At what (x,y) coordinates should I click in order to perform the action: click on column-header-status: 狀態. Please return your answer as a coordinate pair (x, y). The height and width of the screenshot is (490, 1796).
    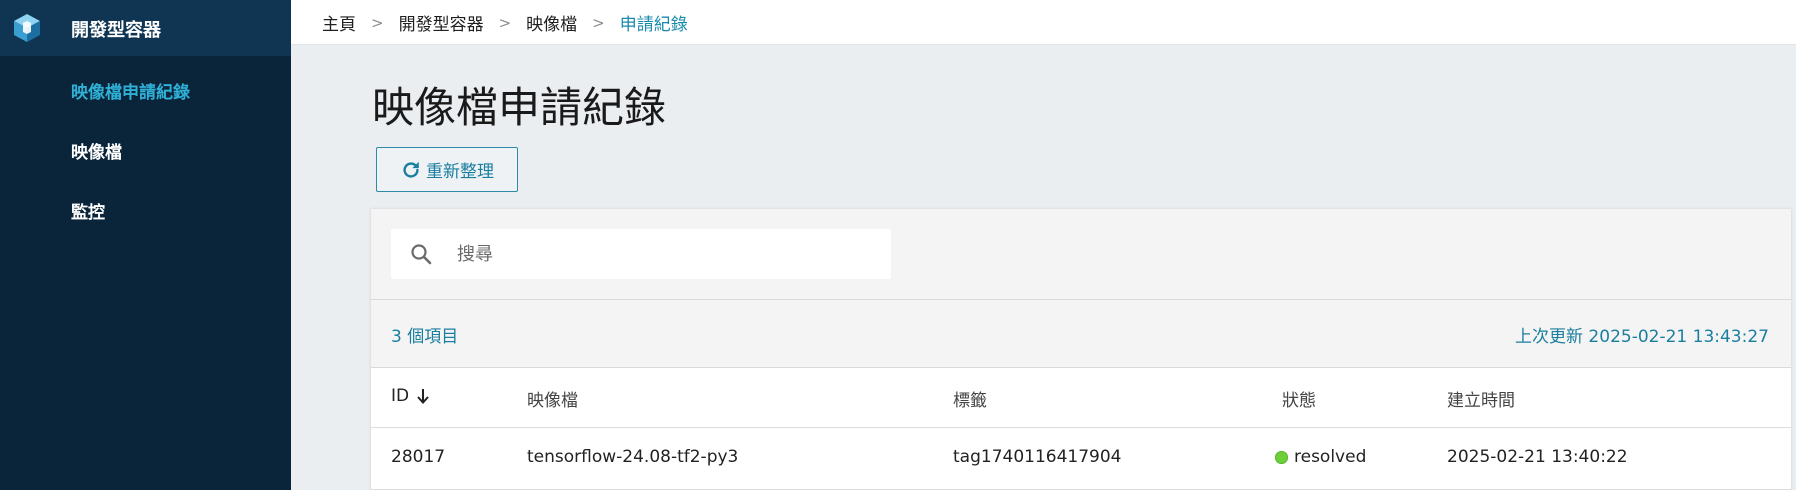
    Looking at the image, I should click on (1299, 398).